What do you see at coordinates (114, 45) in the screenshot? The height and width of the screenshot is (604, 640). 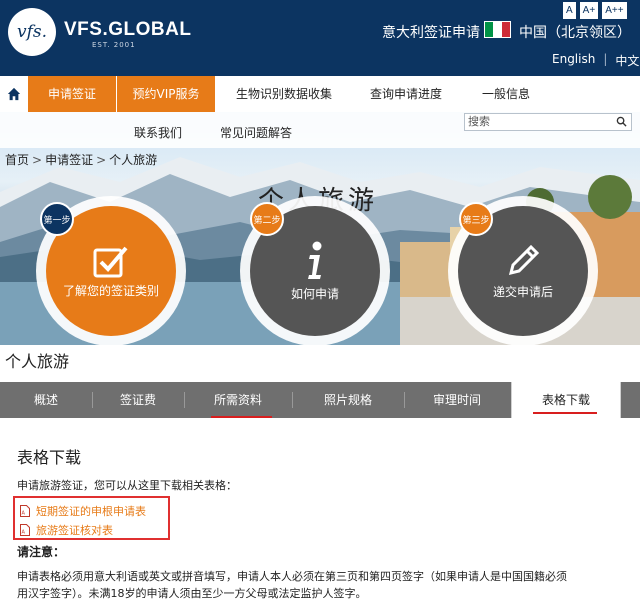 I see `brand-established: EST. 2001` at bounding box center [114, 45].